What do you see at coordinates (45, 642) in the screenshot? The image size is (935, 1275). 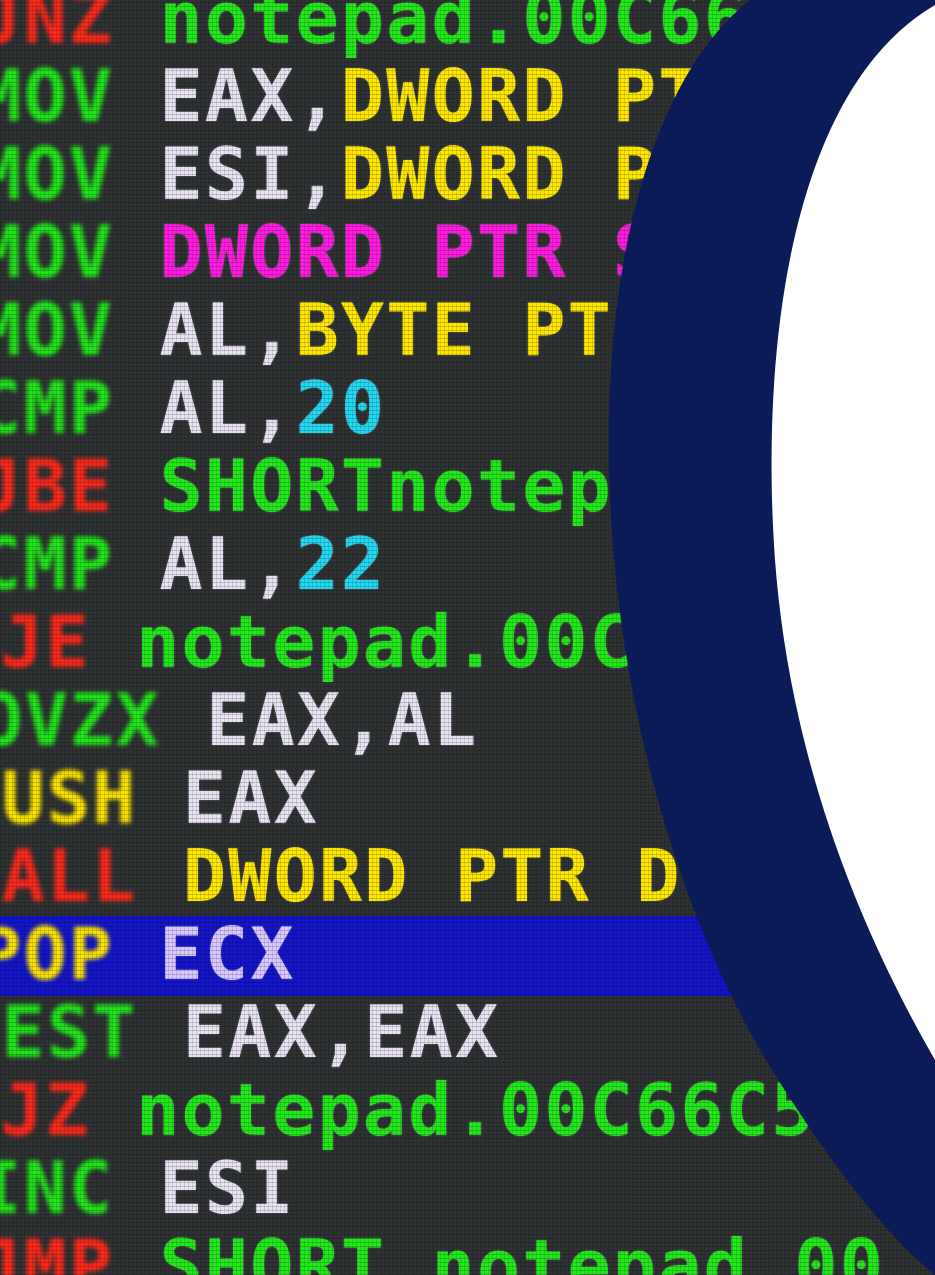 I see `opcode-mnemonic: JE` at bounding box center [45, 642].